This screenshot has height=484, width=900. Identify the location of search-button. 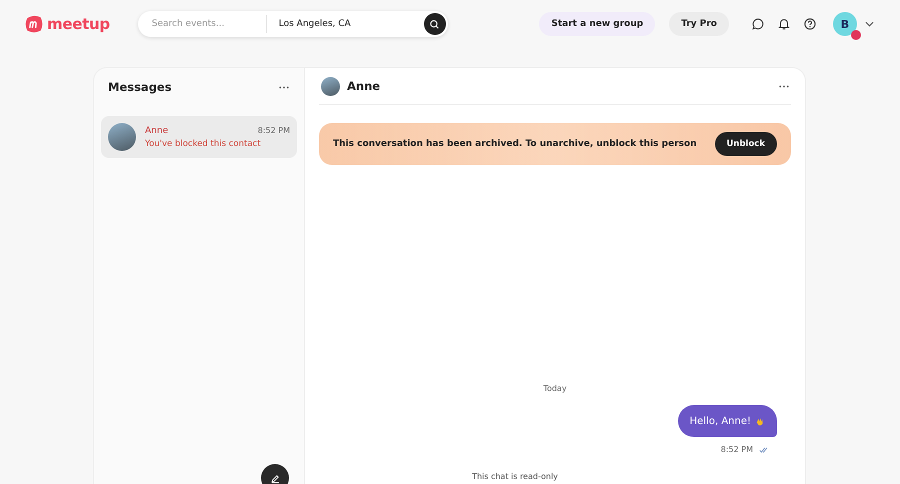
(435, 24).